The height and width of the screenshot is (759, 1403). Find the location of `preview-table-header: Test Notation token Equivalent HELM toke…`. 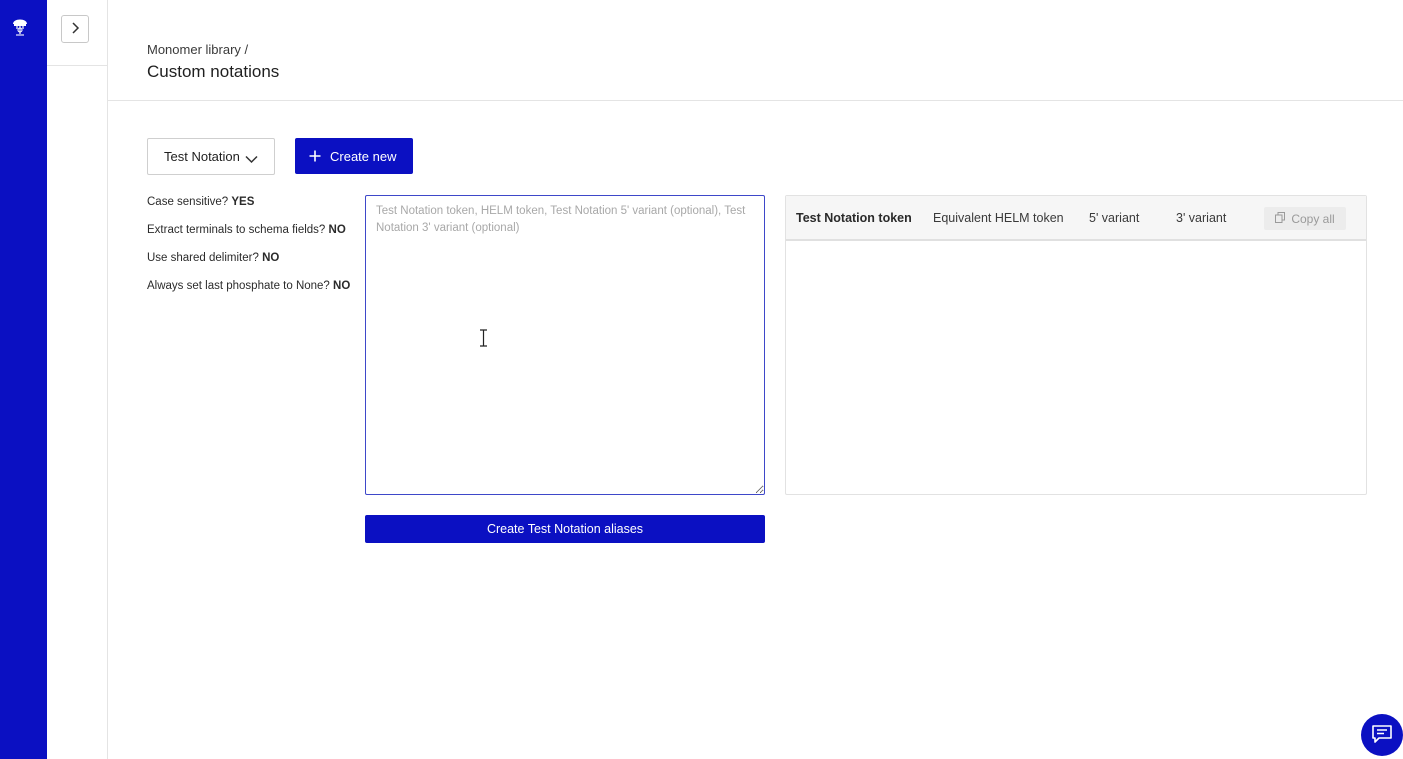

preview-table-header: Test Notation token Equivalent HELM toke… is located at coordinates (1076, 218).